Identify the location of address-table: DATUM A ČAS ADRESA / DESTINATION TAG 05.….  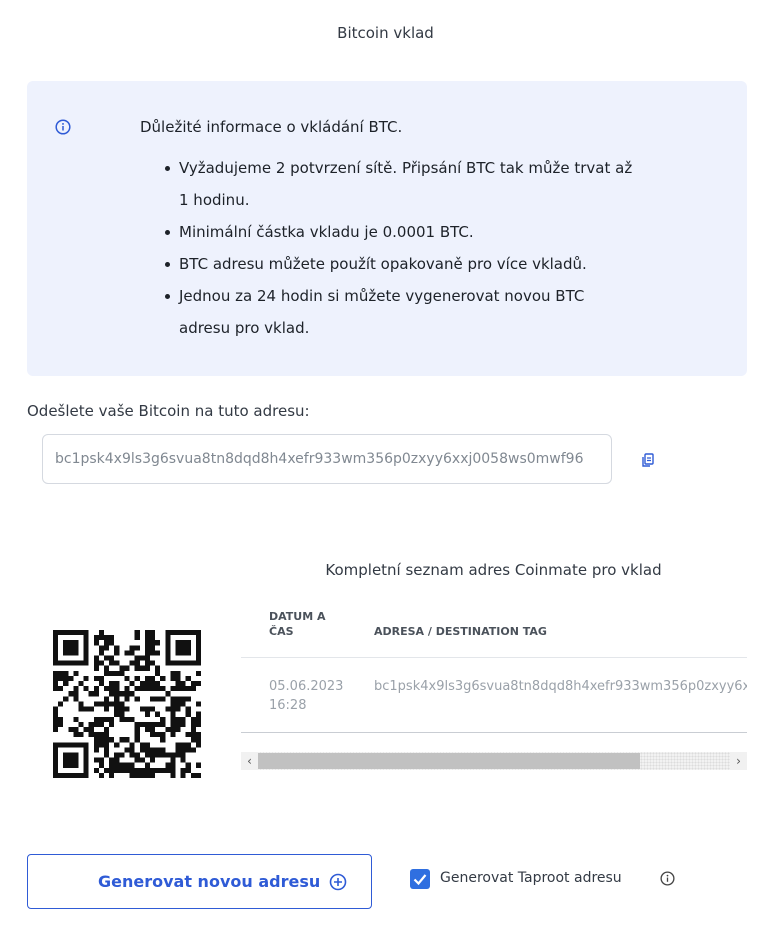
(494, 686).